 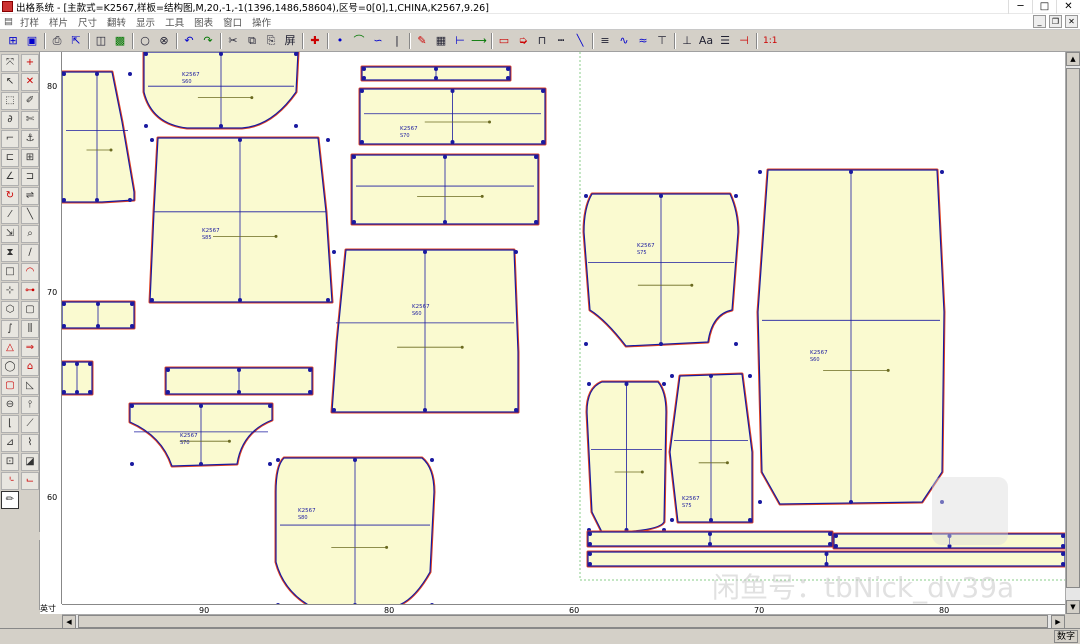 What do you see at coordinates (441, 41) in the screenshot?
I see `grid-icon: ▦` at bounding box center [441, 41].